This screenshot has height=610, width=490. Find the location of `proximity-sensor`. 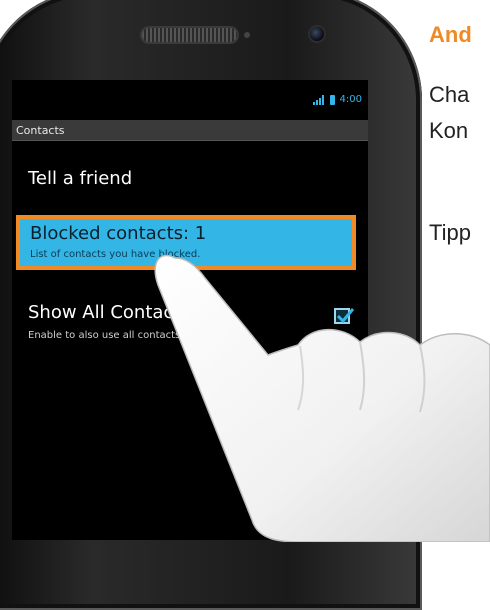

proximity-sensor is located at coordinates (247, 35).